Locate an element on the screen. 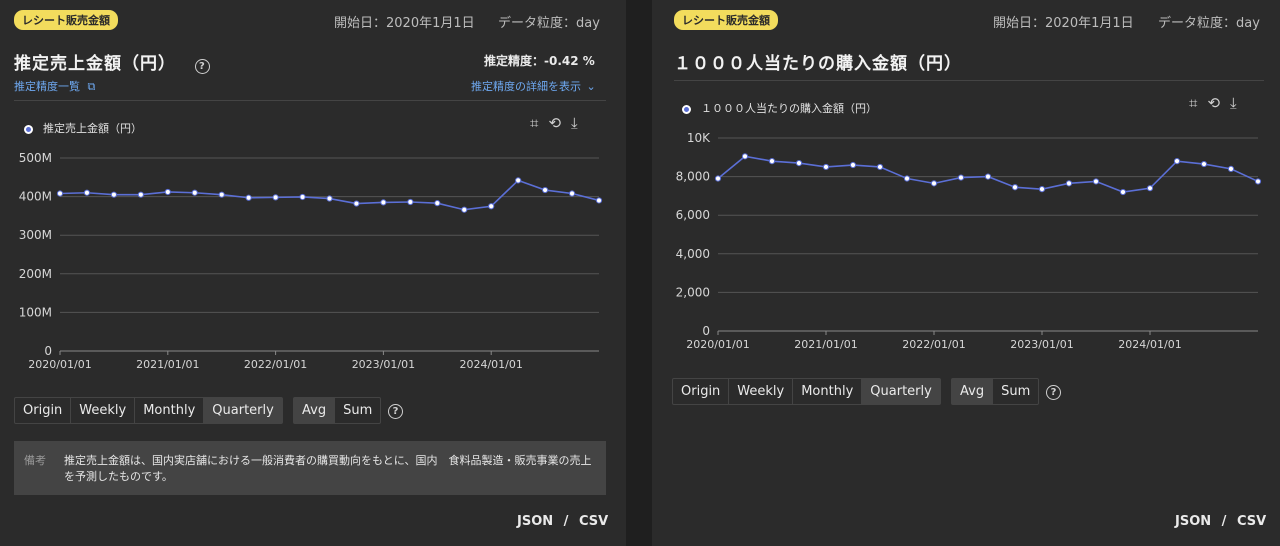  right-export-links: JSON / CSV is located at coordinates (1220, 521).